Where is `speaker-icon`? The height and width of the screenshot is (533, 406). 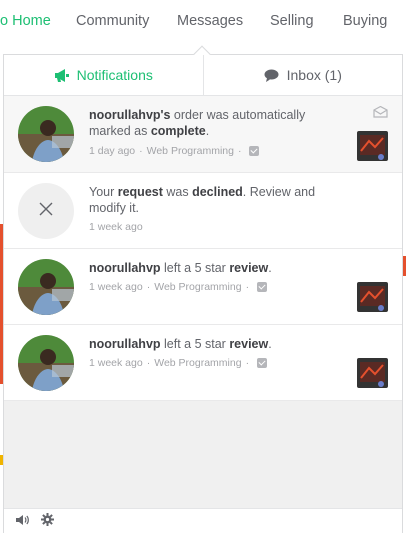 speaker-icon is located at coordinates (22, 522).